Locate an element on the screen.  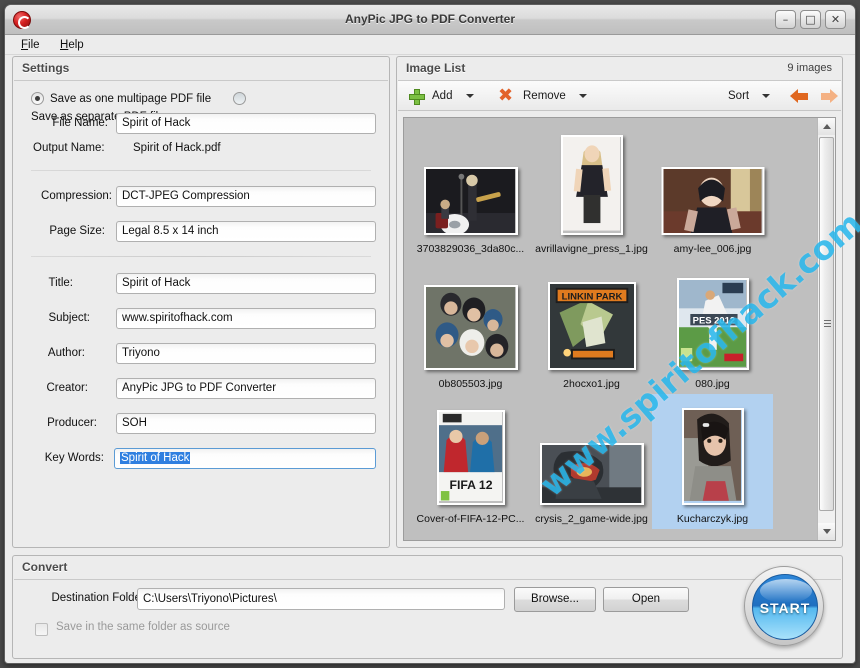
plus-icon is located at coordinates (417, 97).